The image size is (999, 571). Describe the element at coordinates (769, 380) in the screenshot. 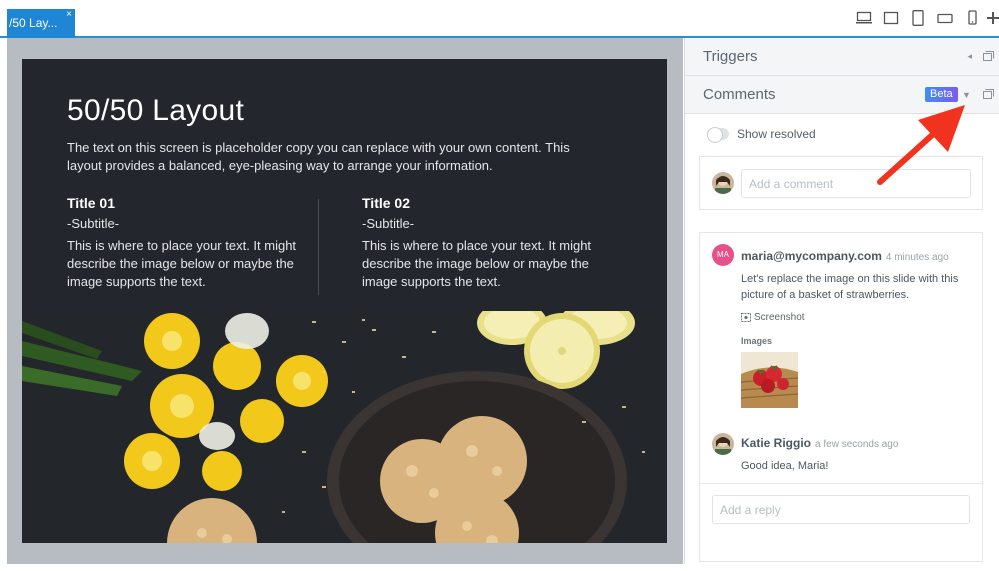

I see `strawberries-image-thumbnail` at that location.